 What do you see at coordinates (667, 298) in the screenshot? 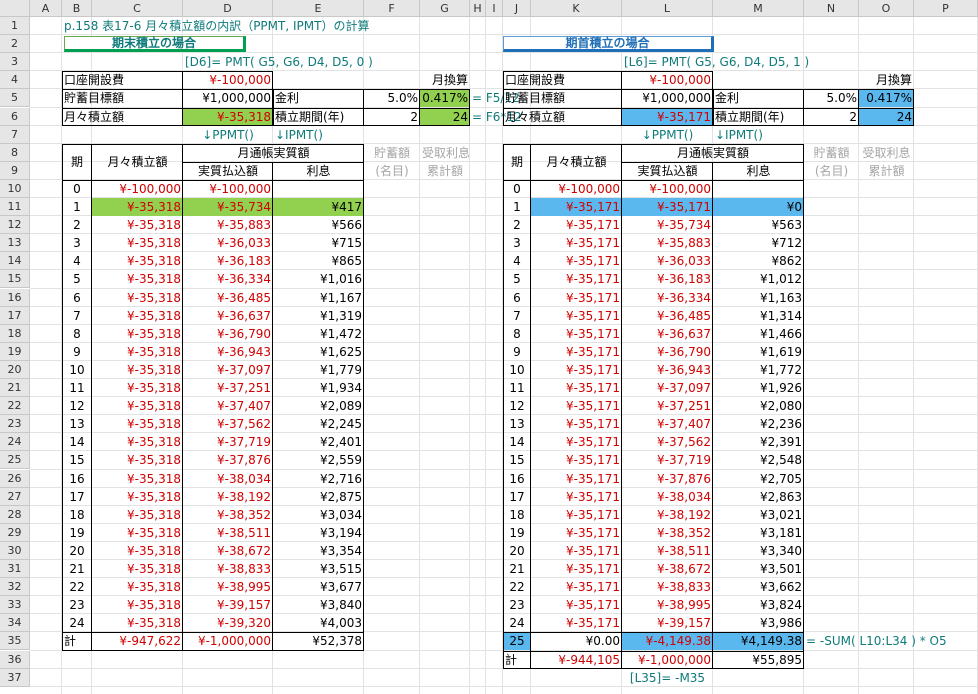
I see `table-cell-jisshitsu: ¥-36,334` at bounding box center [667, 298].